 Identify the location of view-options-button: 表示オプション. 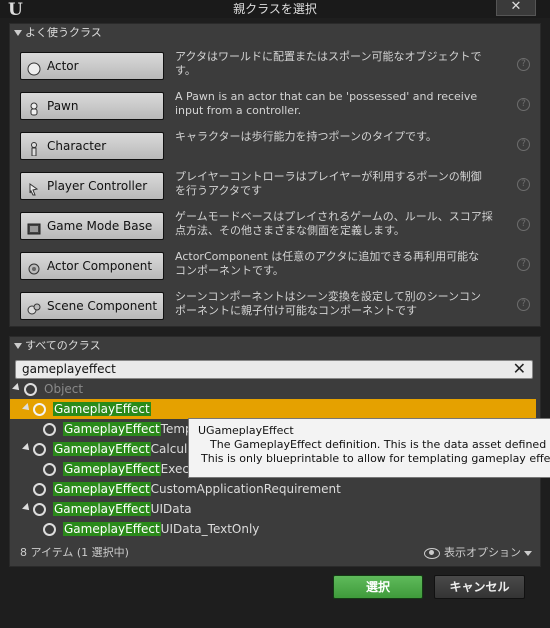
(478, 552).